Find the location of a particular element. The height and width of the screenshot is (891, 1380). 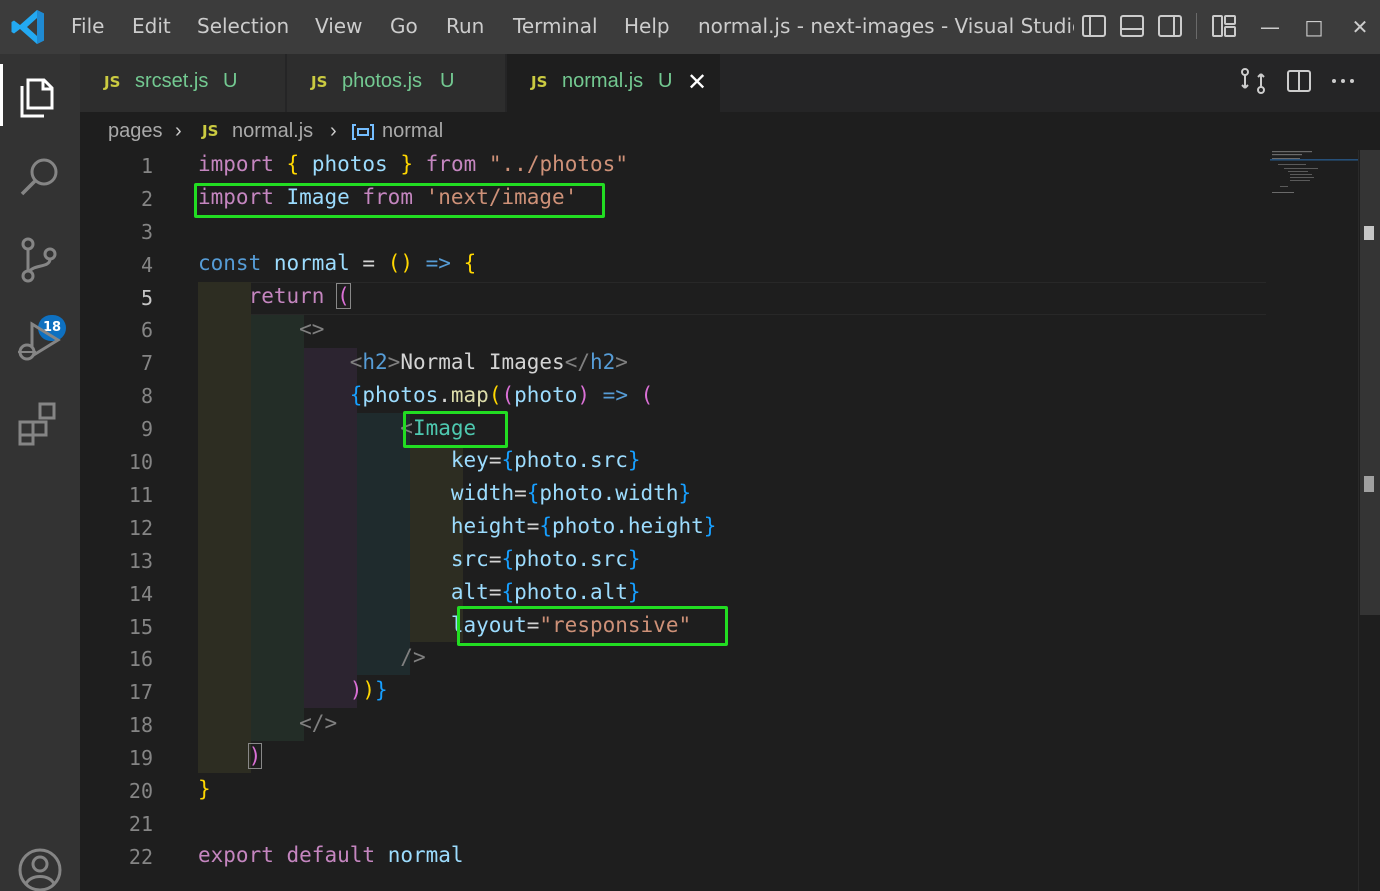

token: photos is located at coordinates (400, 395).